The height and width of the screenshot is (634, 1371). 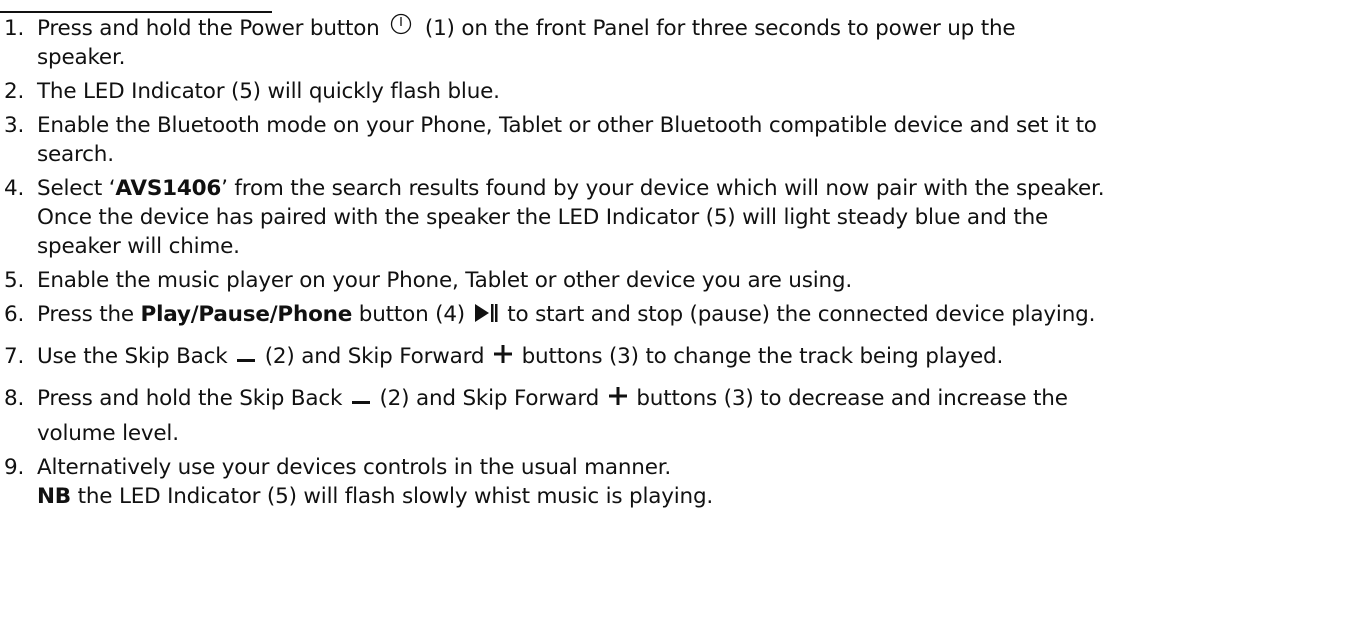 What do you see at coordinates (108, 433) in the screenshot?
I see `step-line: volume level.` at bounding box center [108, 433].